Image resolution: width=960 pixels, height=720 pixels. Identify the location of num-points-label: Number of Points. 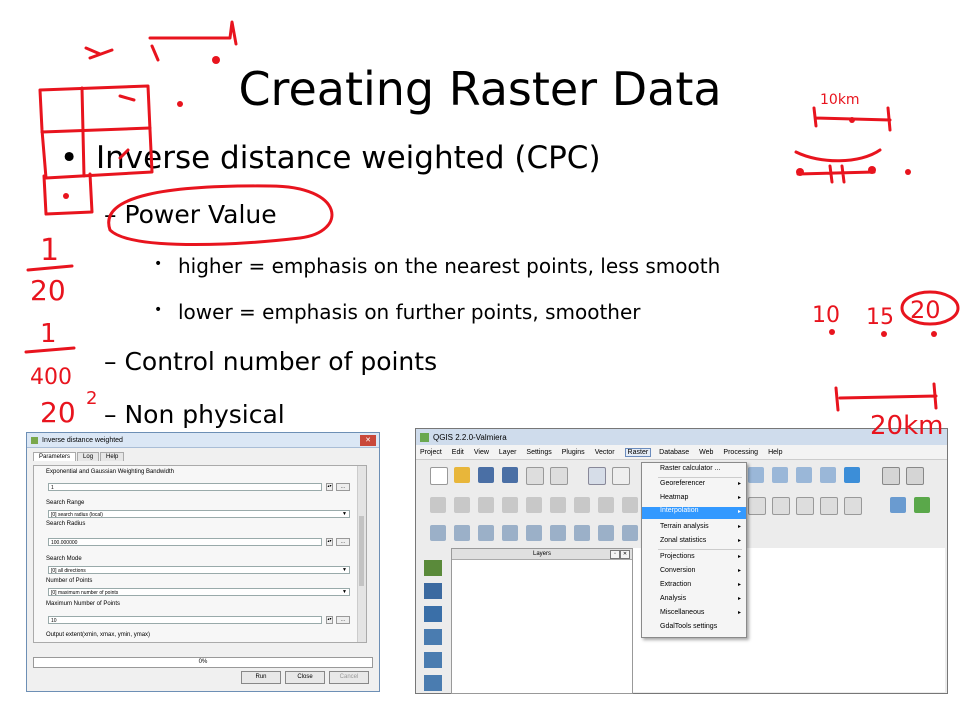
(69, 581).